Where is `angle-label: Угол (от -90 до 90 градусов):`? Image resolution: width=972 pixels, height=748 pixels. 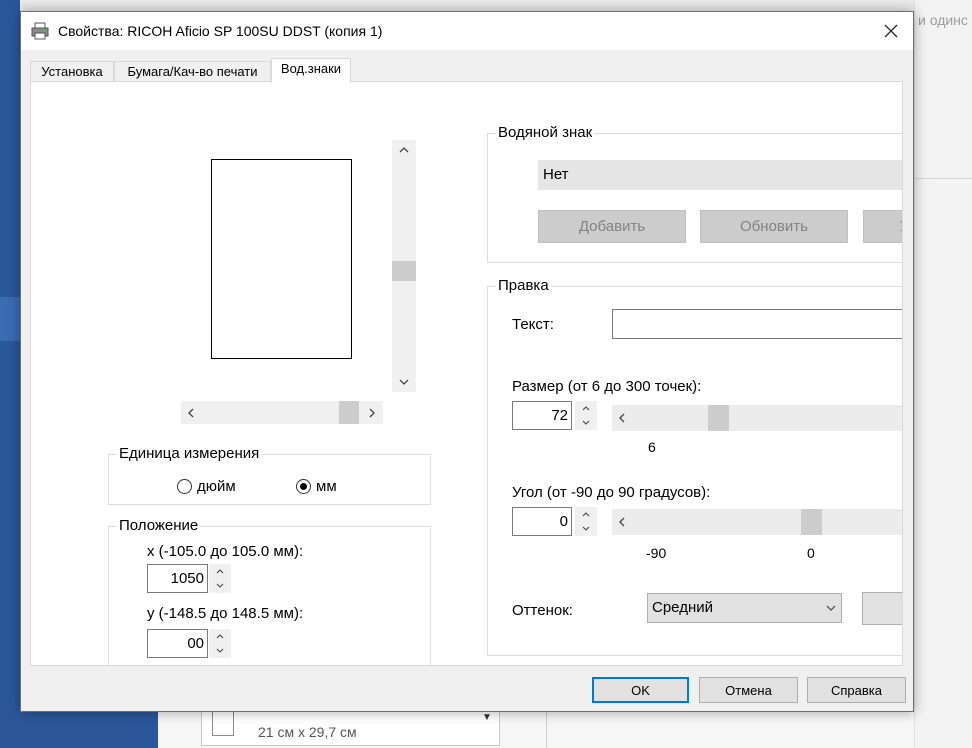
angle-label: Угол (от -90 до 90 градусов): is located at coordinates (611, 492).